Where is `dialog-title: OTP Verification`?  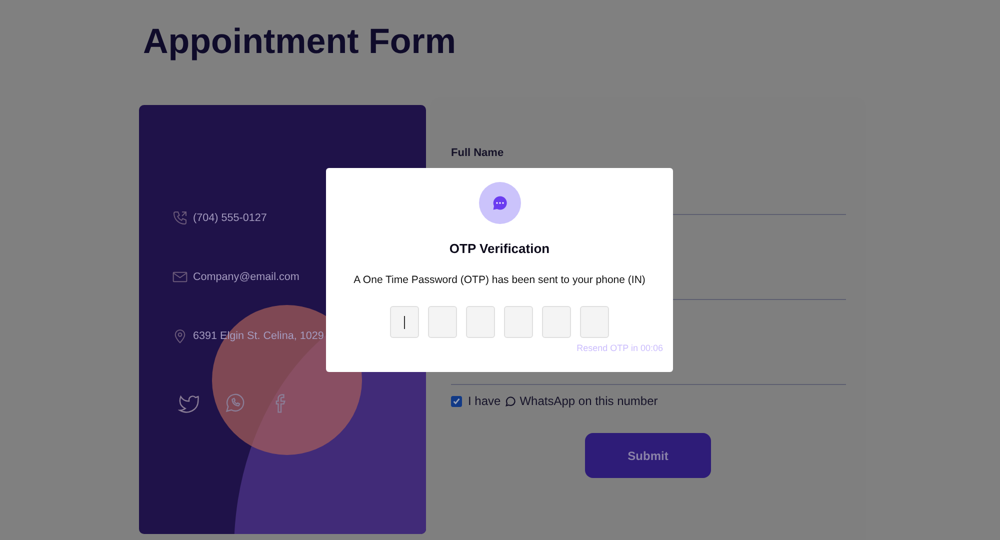
dialog-title: OTP Verification is located at coordinates (499, 248).